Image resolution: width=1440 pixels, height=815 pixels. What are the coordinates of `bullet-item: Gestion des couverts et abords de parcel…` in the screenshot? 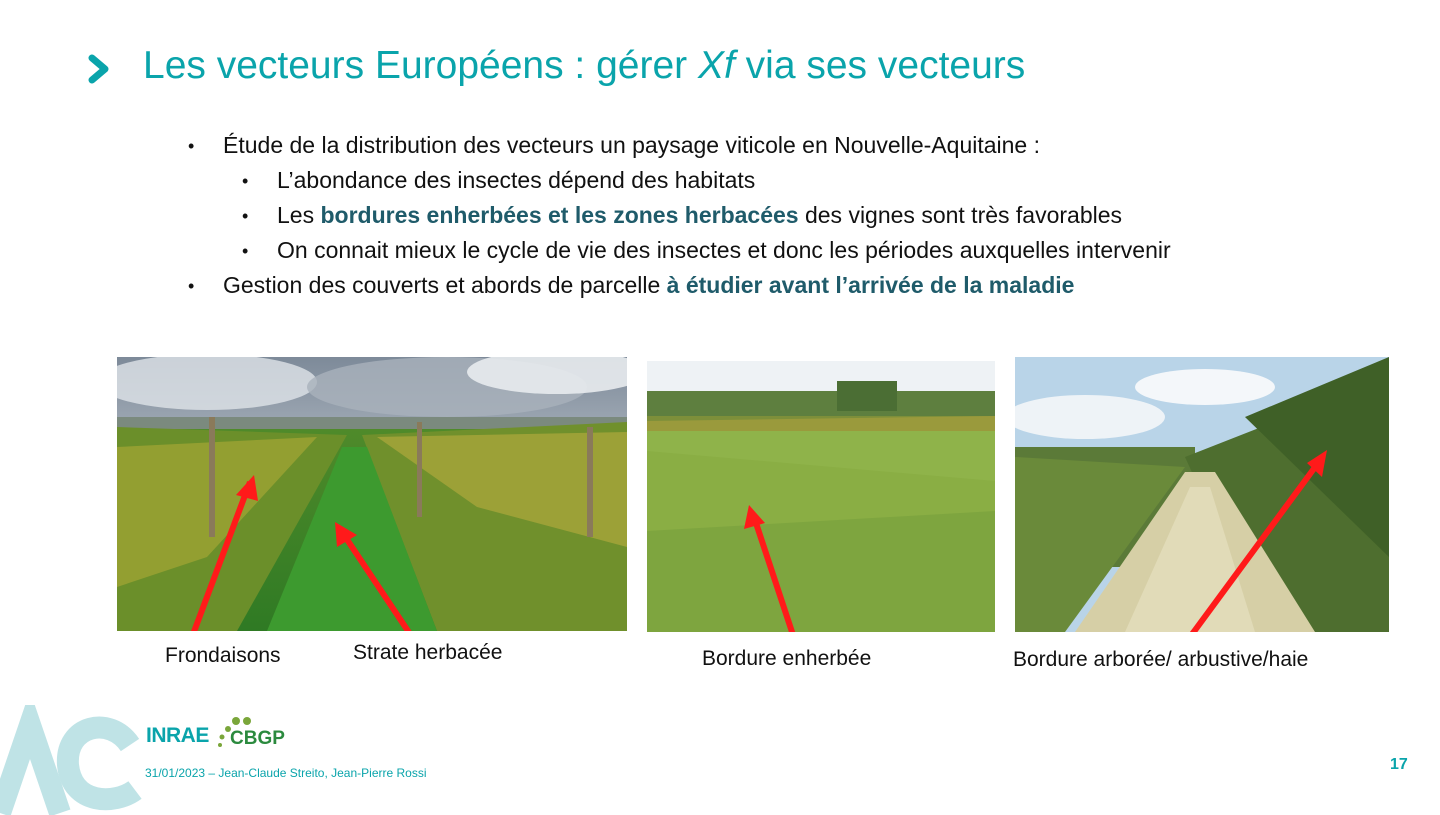 It's located at (649, 285).